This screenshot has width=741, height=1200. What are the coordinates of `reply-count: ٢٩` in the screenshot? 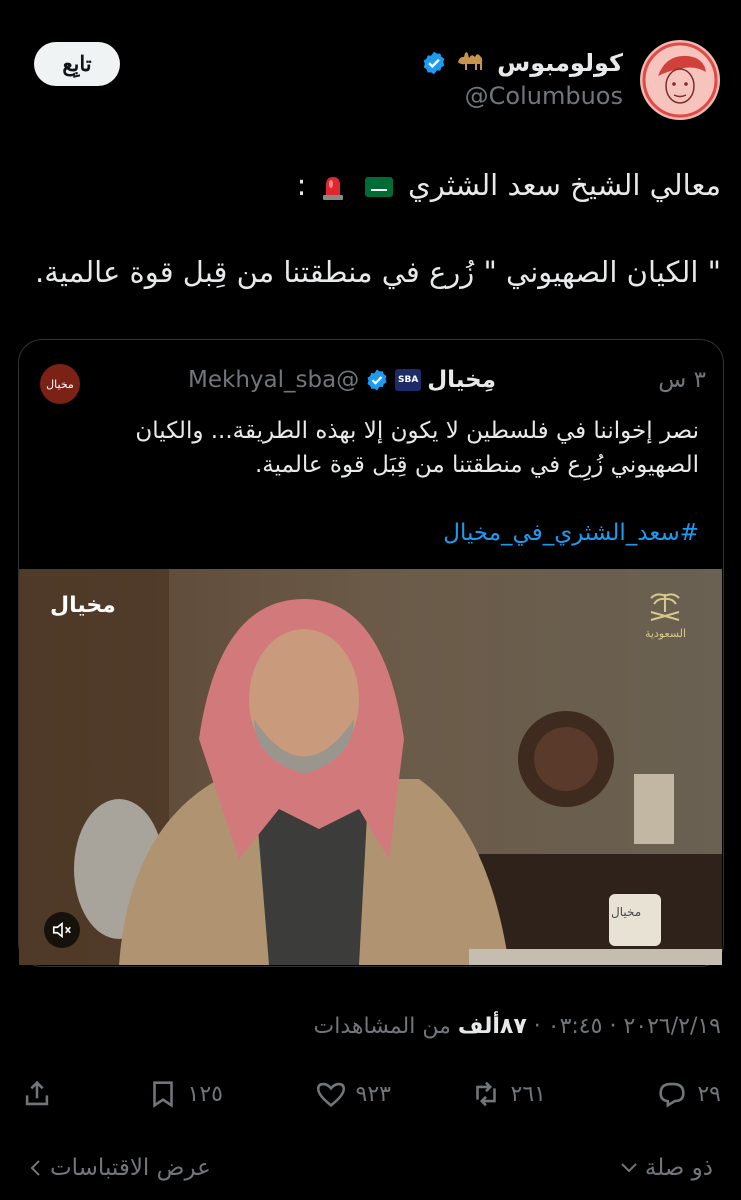 It's located at (709, 1094).